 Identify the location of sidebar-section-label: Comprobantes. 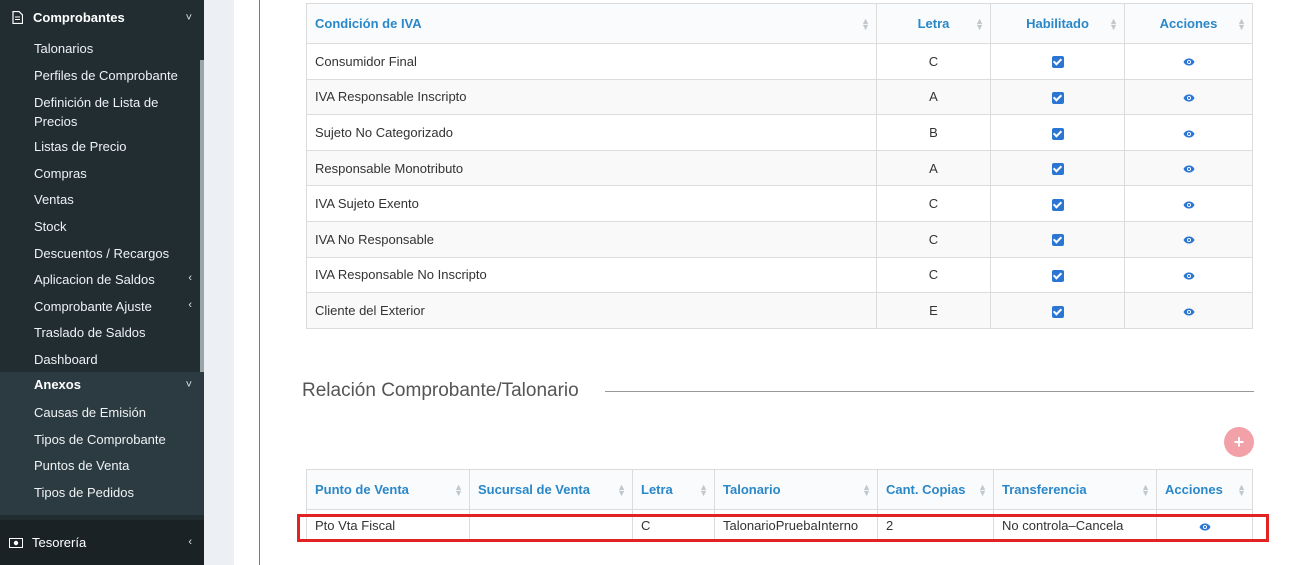
(79, 17).